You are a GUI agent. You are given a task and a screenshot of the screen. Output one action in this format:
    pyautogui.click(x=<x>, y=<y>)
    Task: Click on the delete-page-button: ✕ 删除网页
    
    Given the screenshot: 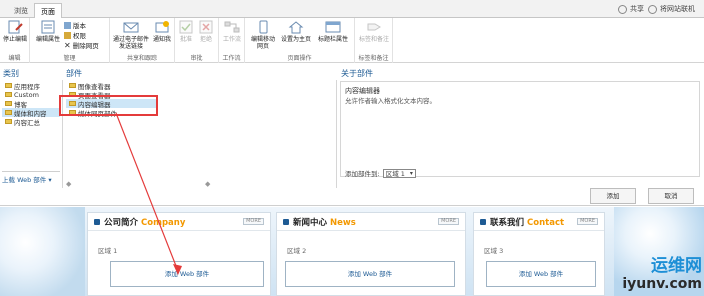 What is the action you would take?
    pyautogui.click(x=81, y=45)
    